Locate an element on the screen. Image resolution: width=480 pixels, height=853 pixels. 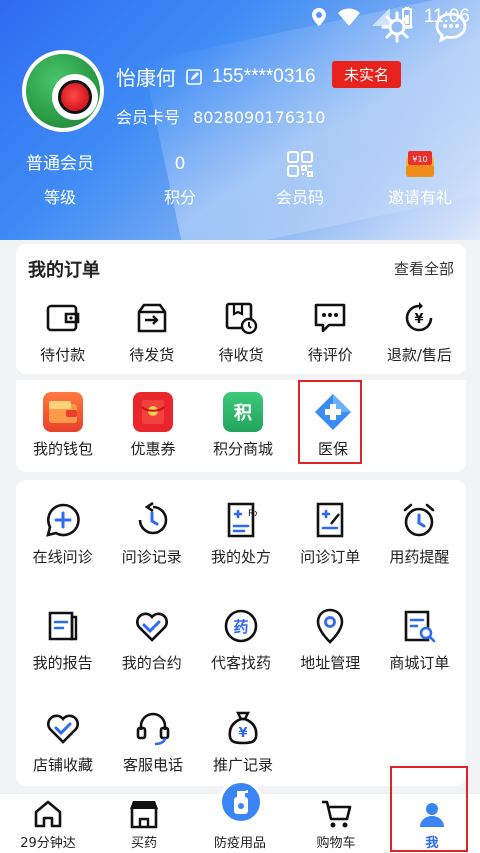
my-prescriptions-label: 我的处方 is located at coordinates (241, 557).